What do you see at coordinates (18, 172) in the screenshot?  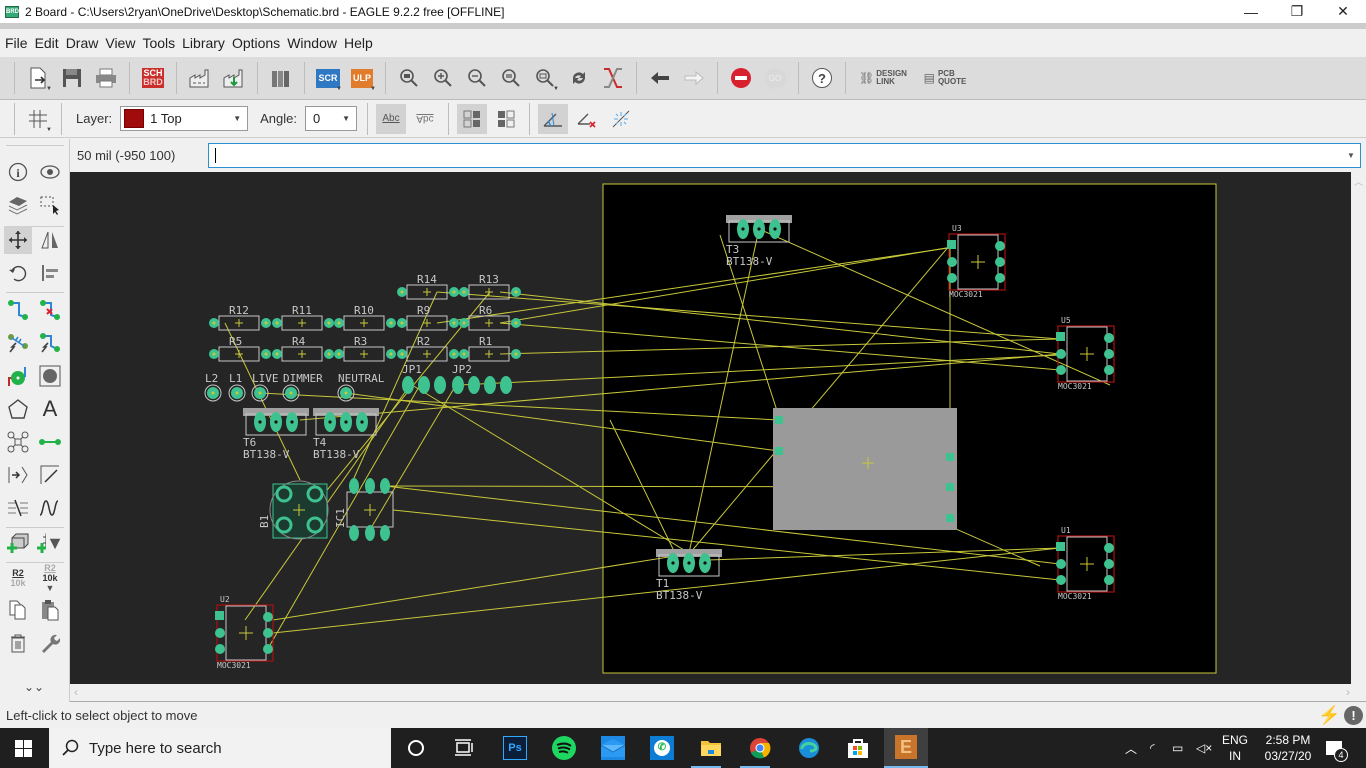 I see `info-button: i` at bounding box center [18, 172].